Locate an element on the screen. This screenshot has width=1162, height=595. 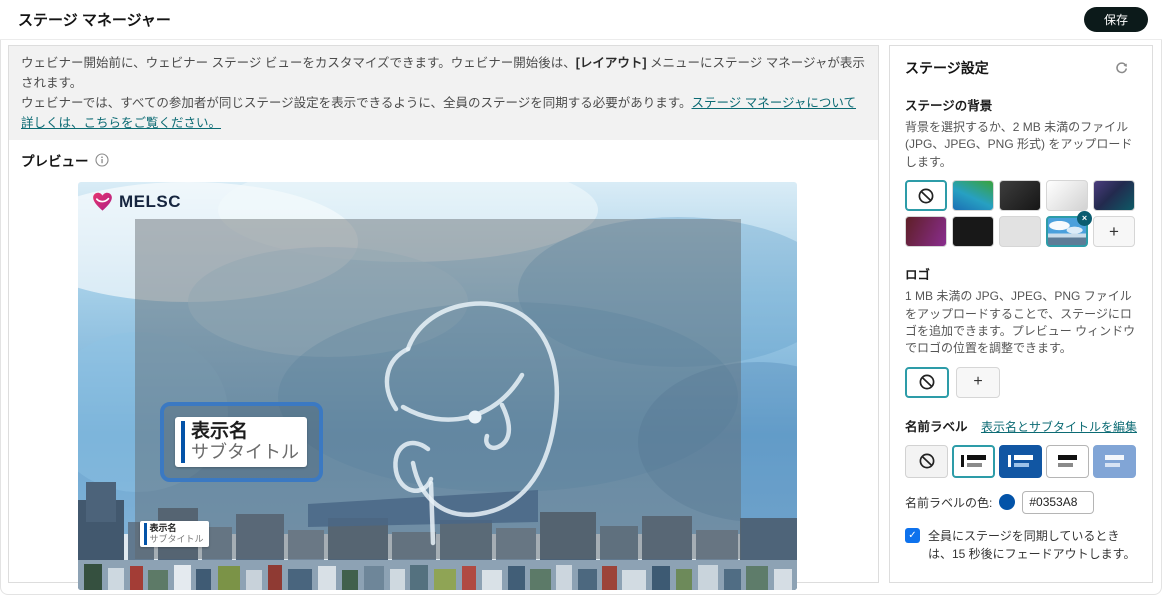
stage-settings-header: ステージ設定 is located at coordinates (1021, 68).